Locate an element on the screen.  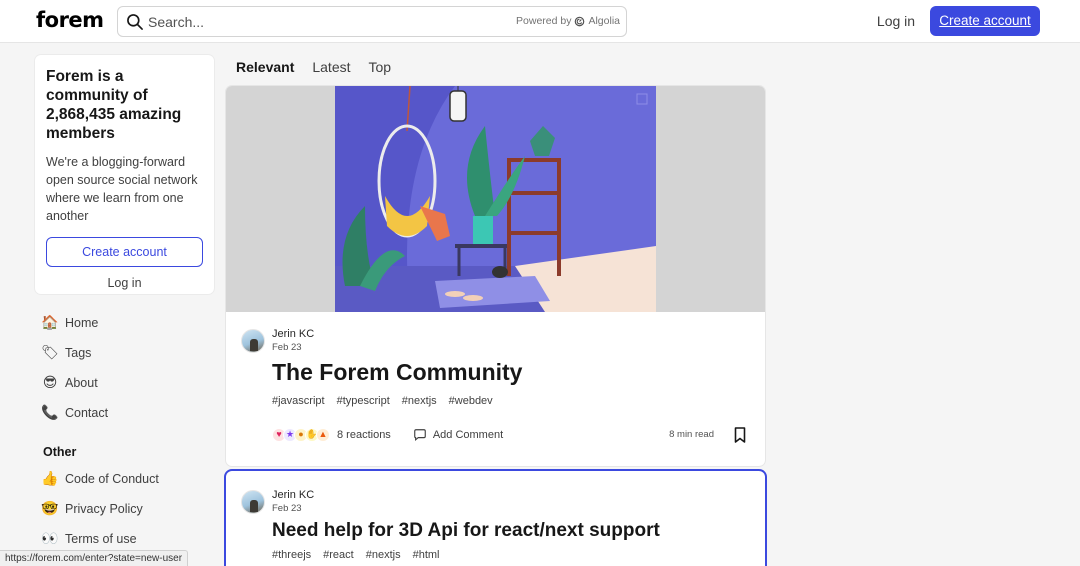
sidebar-create-account-button: Create account is located at coordinates (124, 252).